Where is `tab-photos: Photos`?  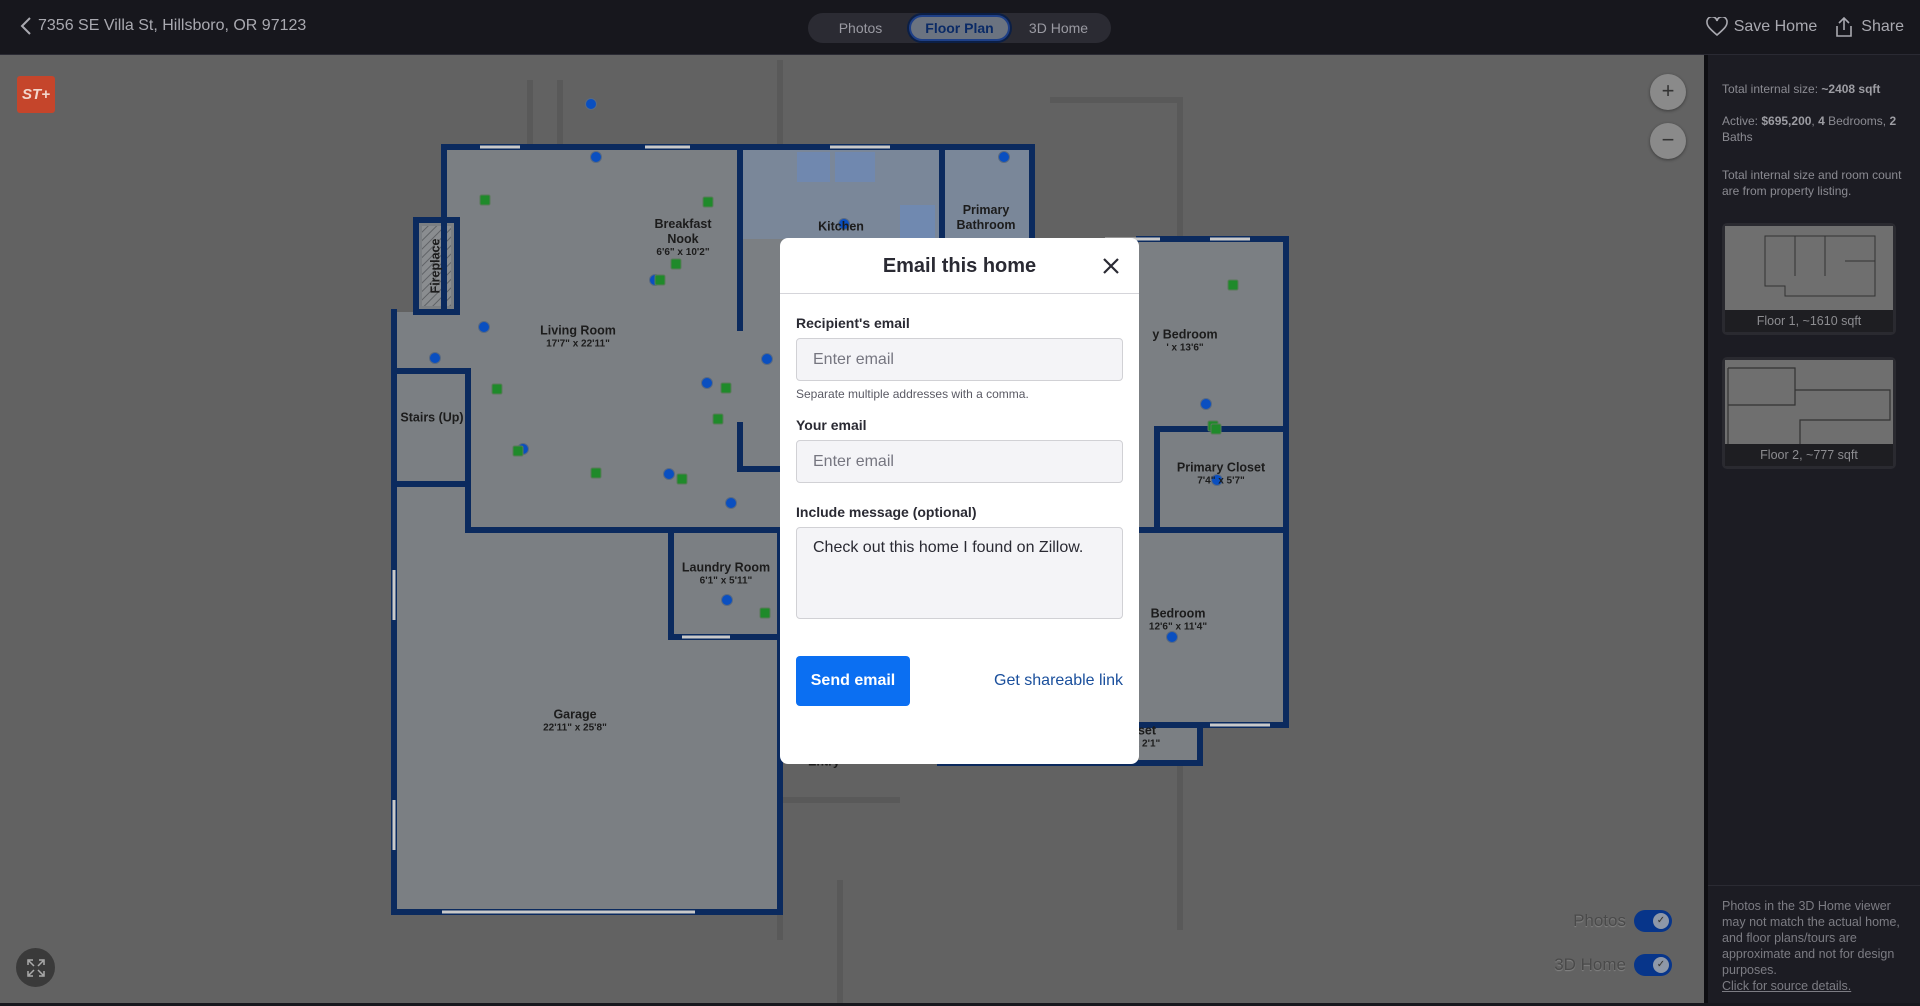 tab-photos: Photos is located at coordinates (860, 28).